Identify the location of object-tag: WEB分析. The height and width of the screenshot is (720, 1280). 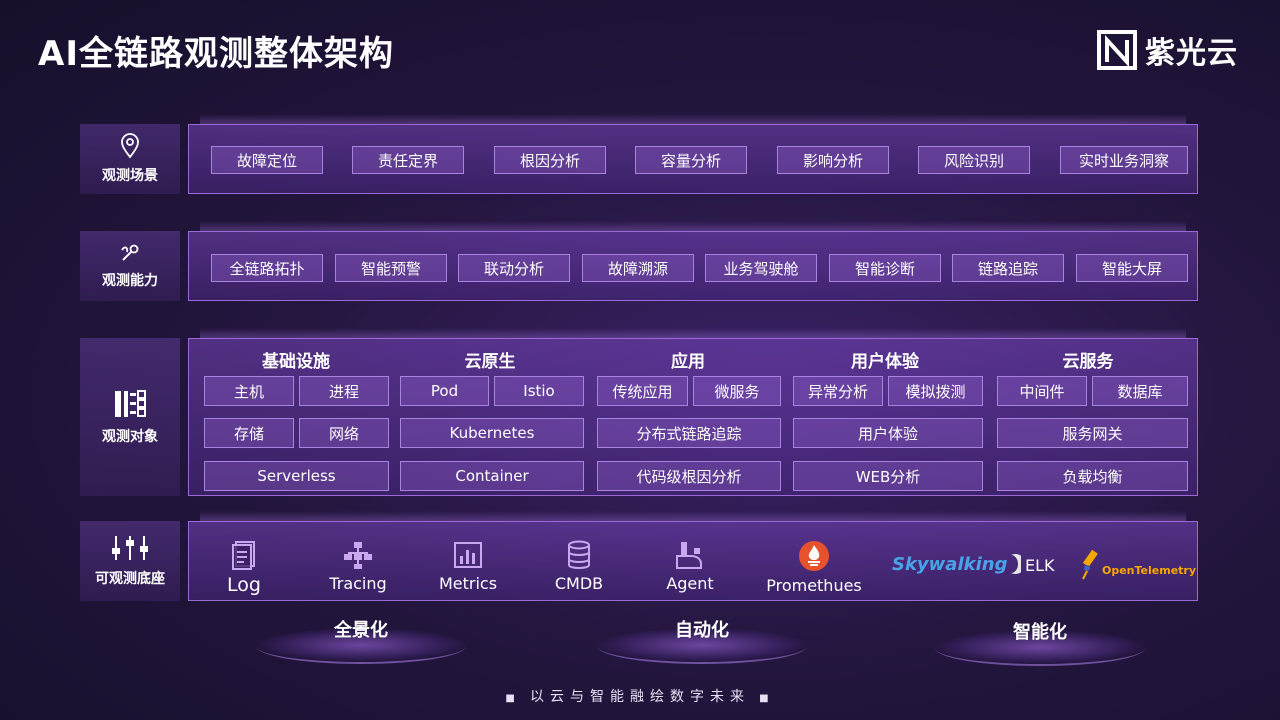
(888, 476).